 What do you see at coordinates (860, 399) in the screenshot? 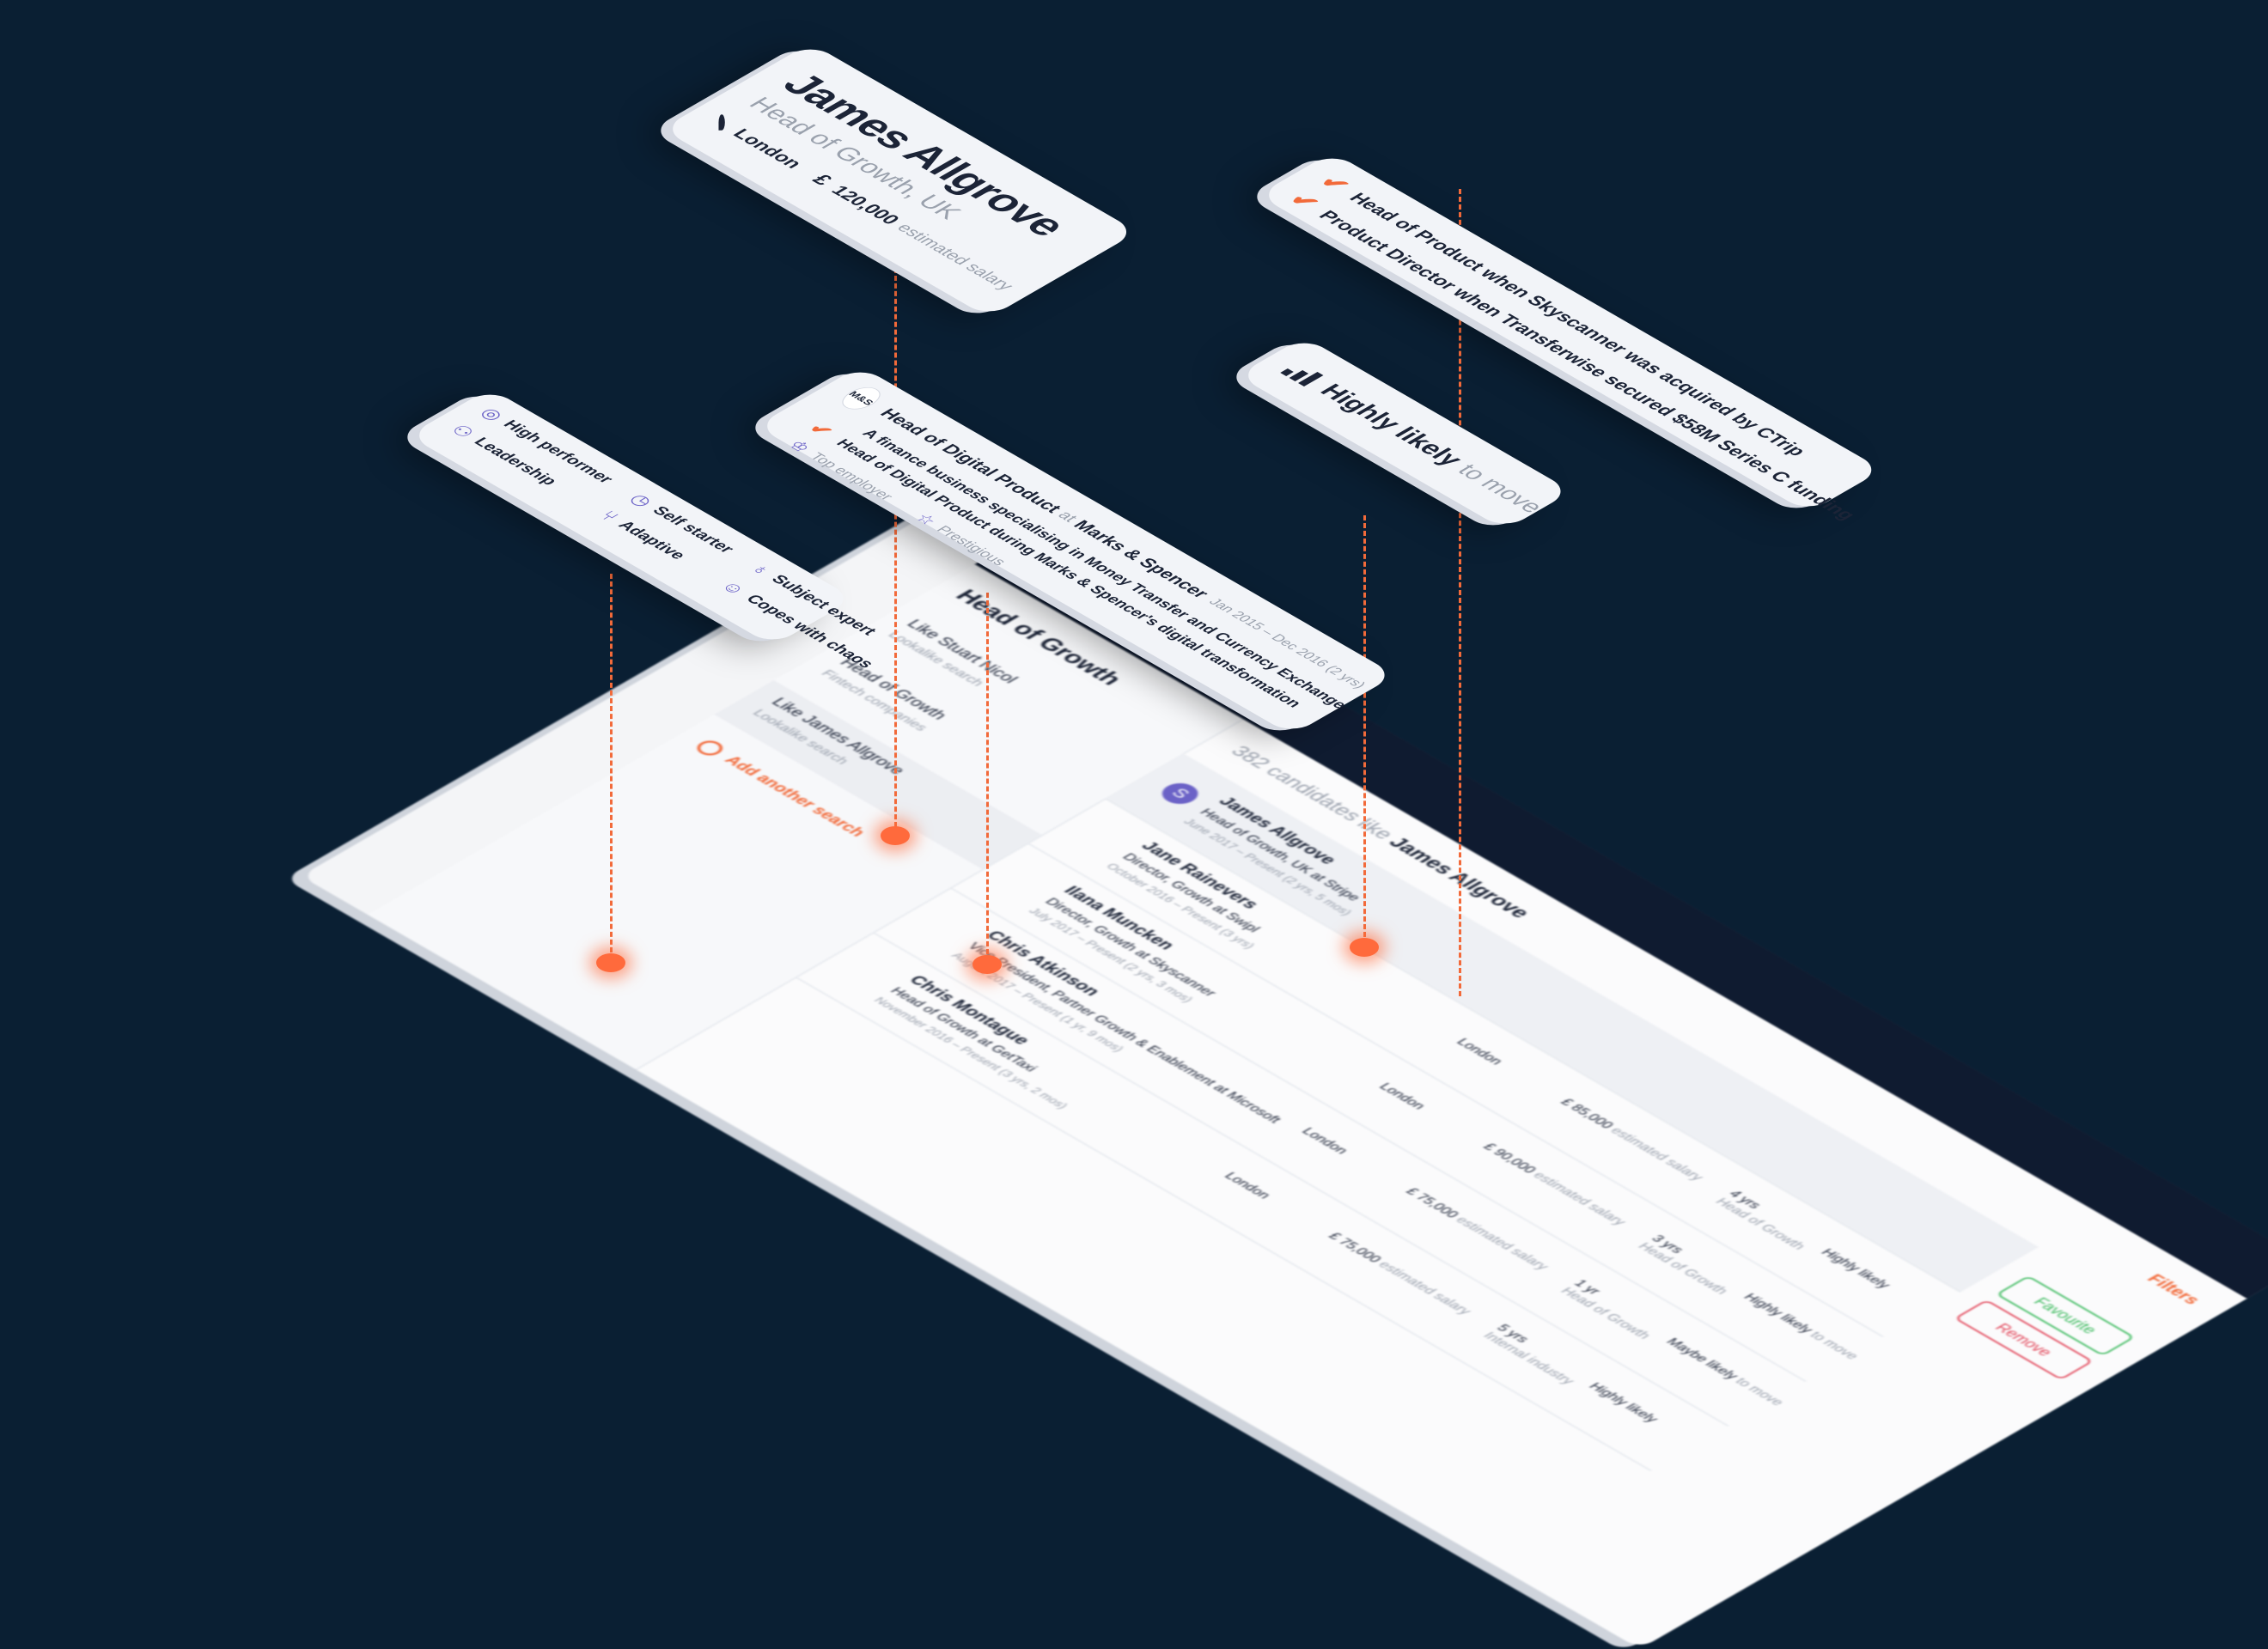
I see `company-logo: M&S` at bounding box center [860, 399].